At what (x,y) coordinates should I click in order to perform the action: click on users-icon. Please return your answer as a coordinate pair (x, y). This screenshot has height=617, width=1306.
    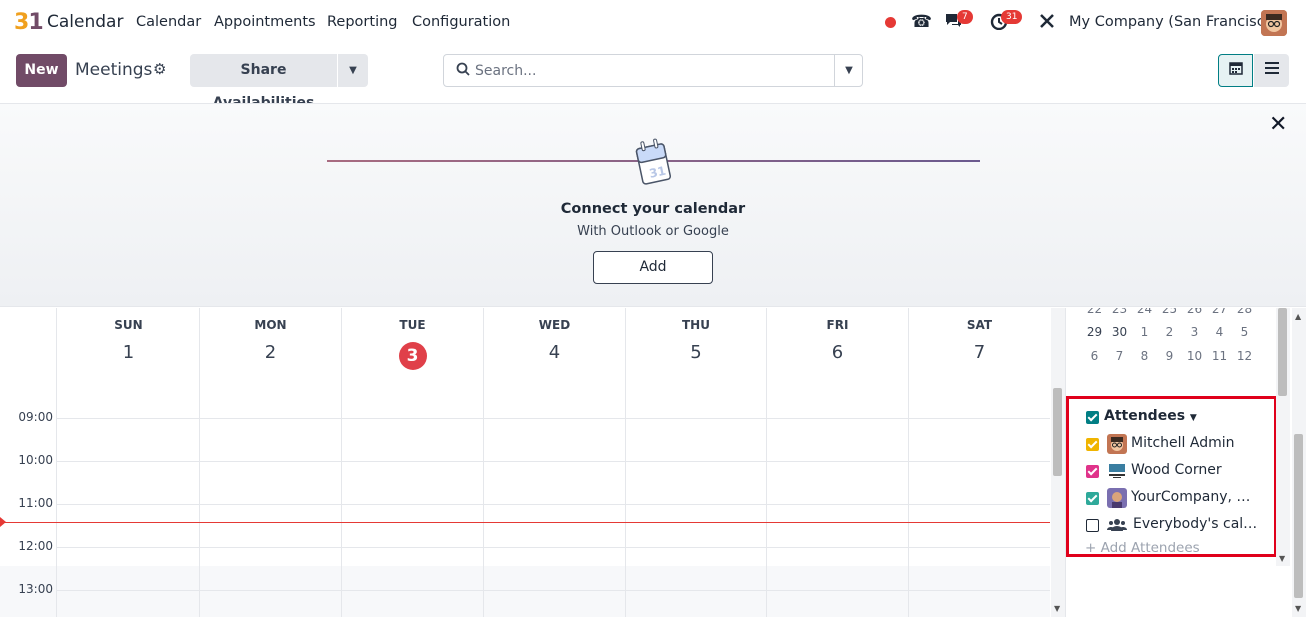
    Looking at the image, I should click on (1117, 526).